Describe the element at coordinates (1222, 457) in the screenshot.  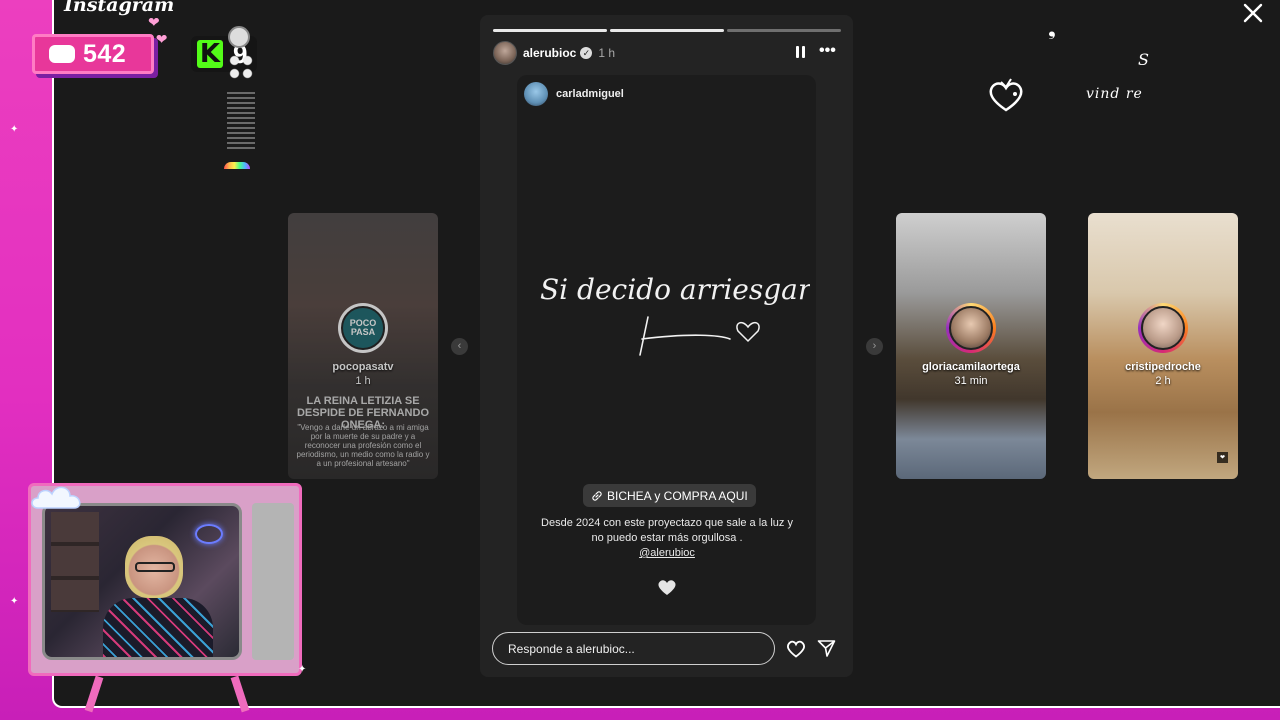
I see `story-tag-sticker: ❤` at that location.